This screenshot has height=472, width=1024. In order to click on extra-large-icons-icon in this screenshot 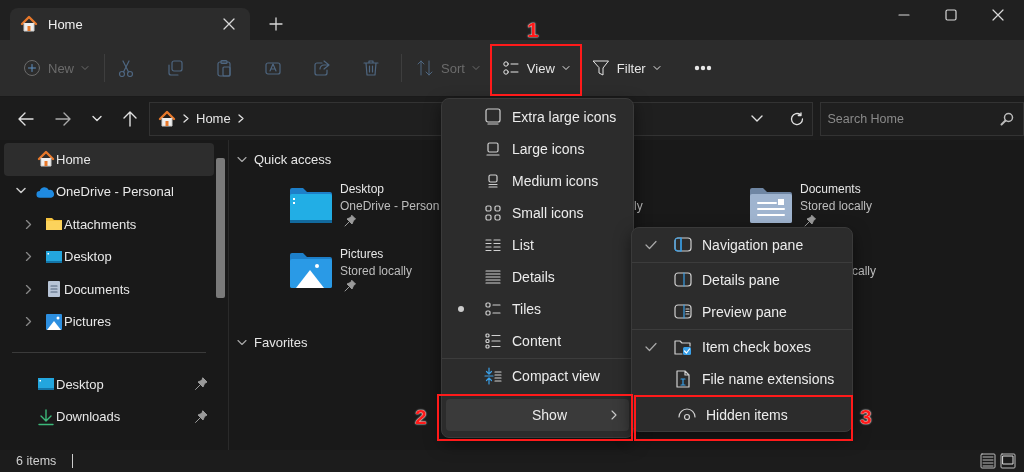, I will do `click(493, 117)`.